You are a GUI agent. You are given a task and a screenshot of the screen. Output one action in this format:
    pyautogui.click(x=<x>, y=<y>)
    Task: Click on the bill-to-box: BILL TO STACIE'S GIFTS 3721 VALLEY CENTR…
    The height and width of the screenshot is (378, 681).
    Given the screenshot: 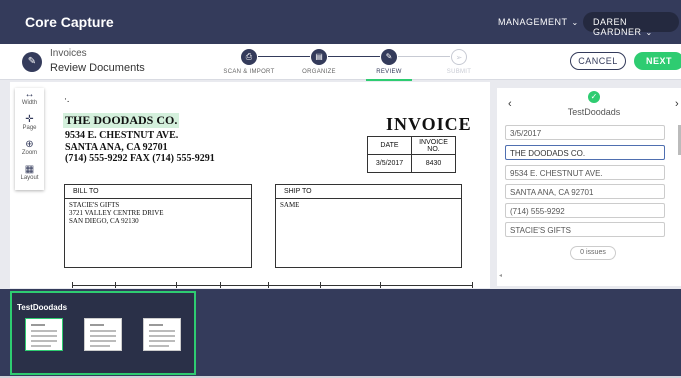 What is the action you would take?
    pyautogui.click(x=158, y=226)
    